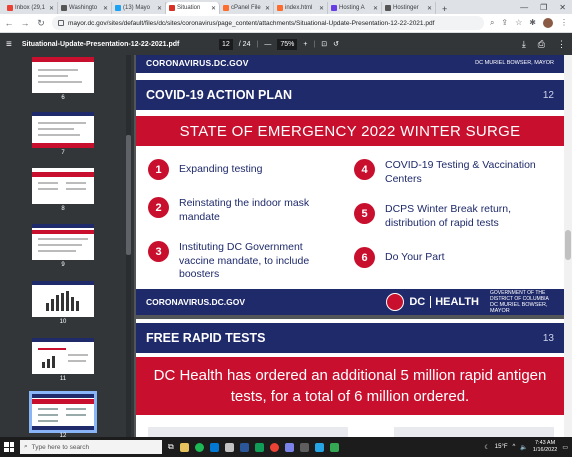 This screenshot has width=572, height=457. I want to click on task-view-icon: ⧉, so click(171, 447).